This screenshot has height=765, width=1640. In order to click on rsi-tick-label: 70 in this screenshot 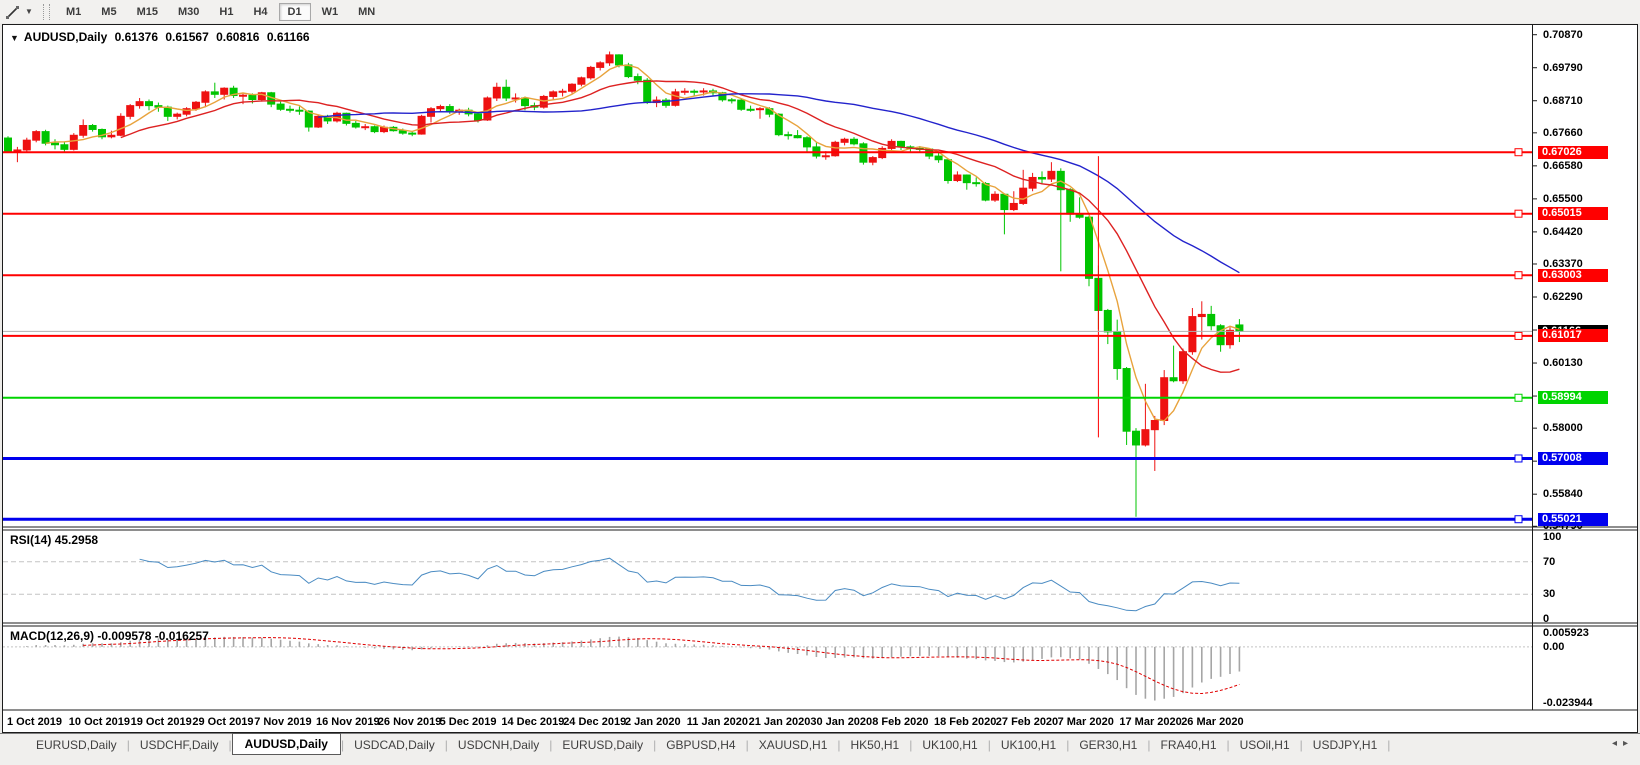, I will do `click(1549, 561)`.